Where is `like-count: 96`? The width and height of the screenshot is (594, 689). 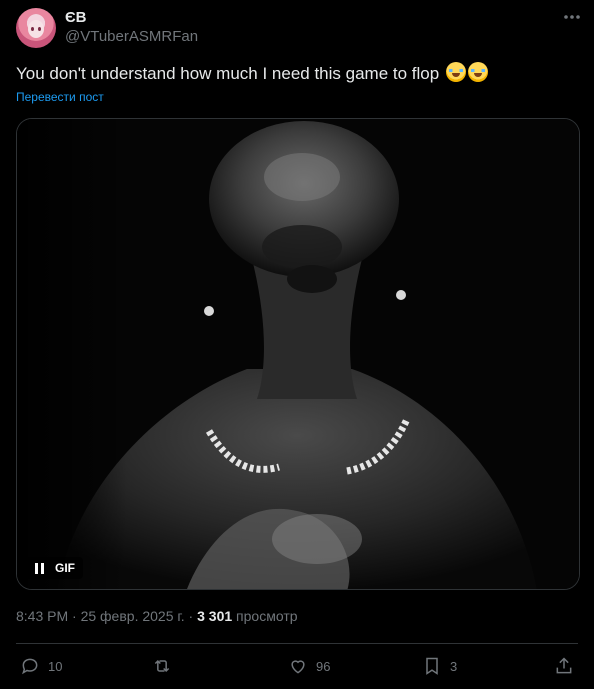
like-count: 96 is located at coordinates (323, 666).